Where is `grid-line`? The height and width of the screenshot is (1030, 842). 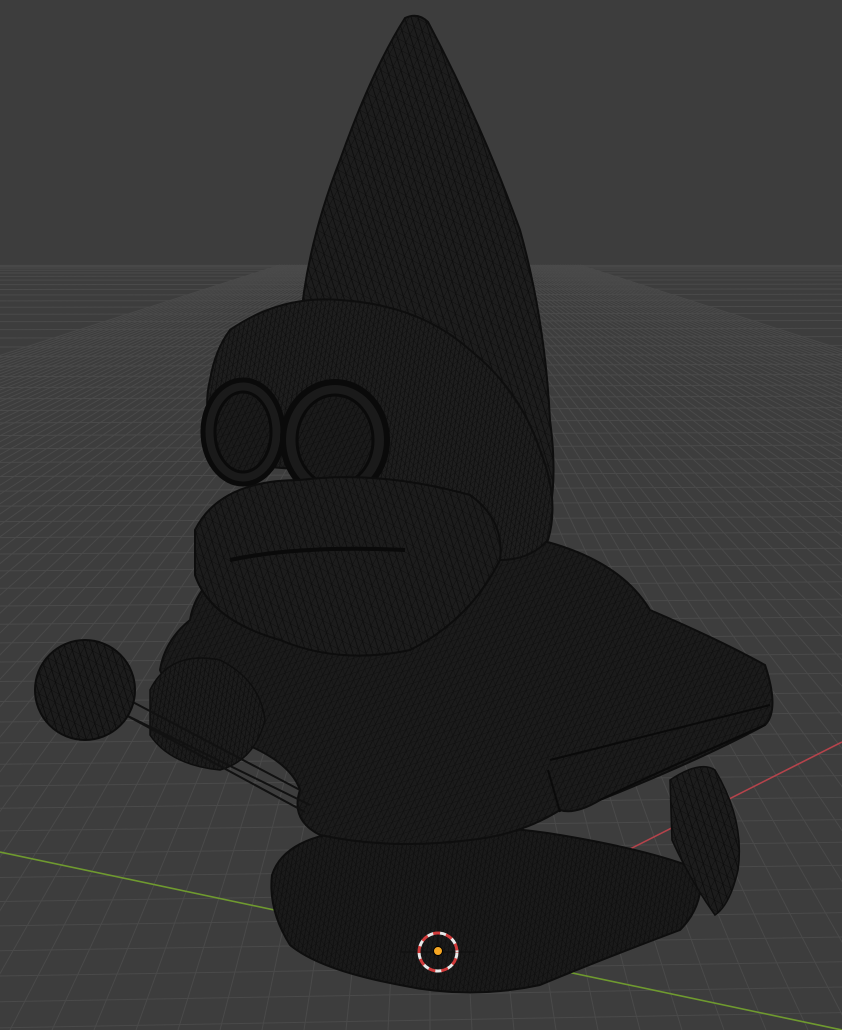 grid-line is located at coordinates (421, 1020).